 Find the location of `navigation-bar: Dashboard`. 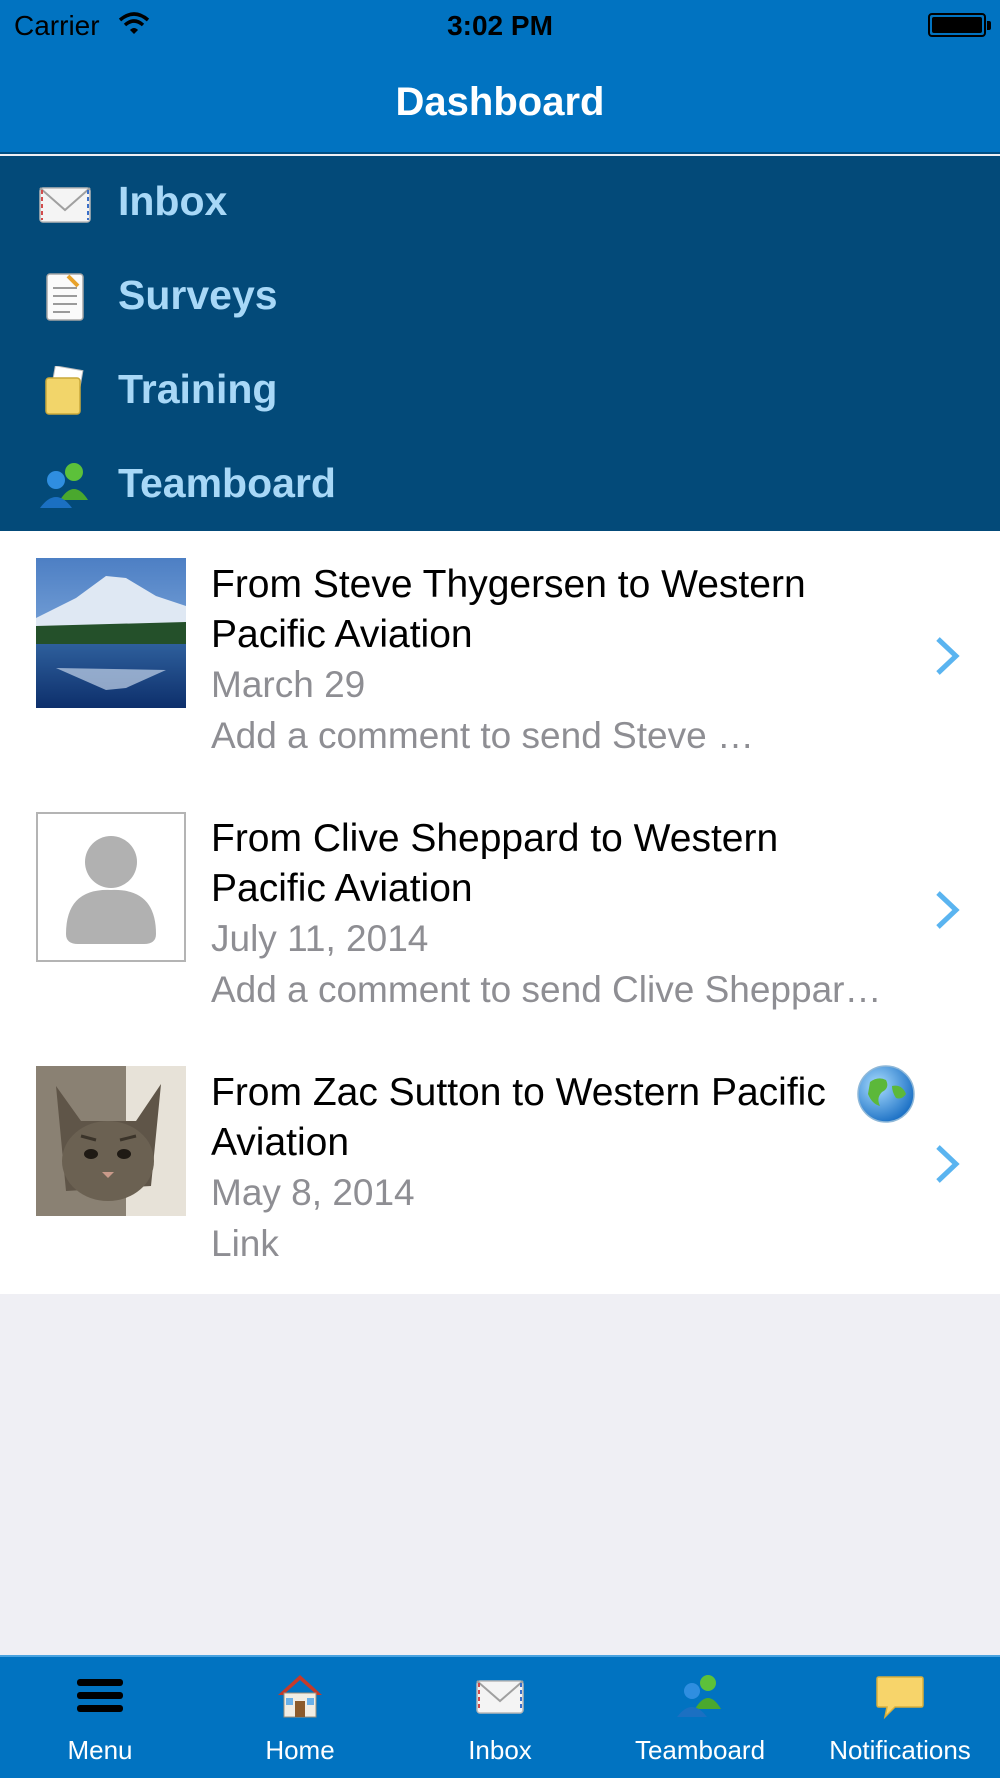

navigation-bar: Dashboard is located at coordinates (500, 102).